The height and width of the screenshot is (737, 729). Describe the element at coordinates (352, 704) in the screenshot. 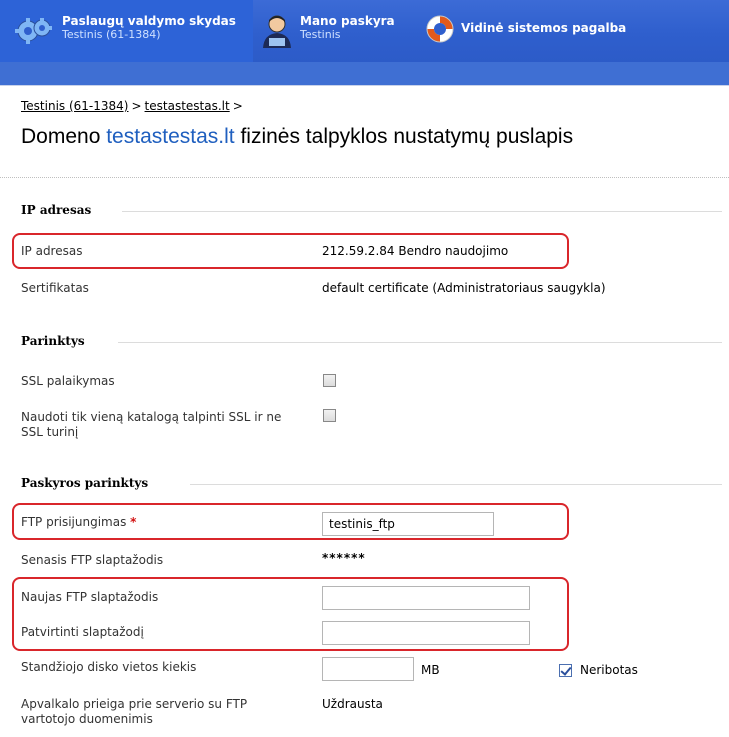

I see `shell-access-value: Uždrausta` at that location.